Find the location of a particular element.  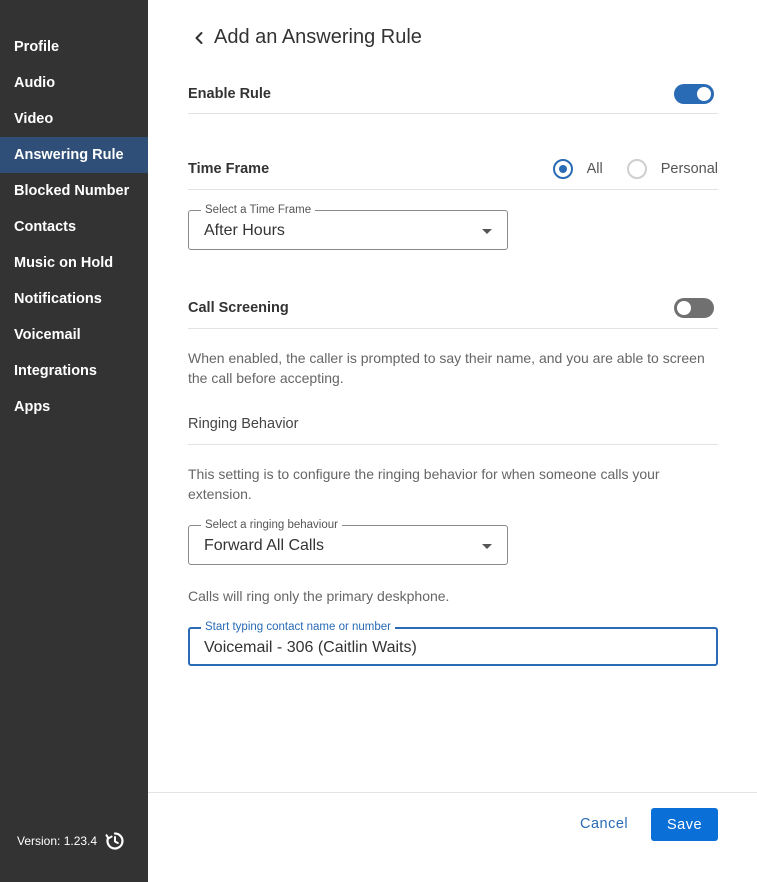

sidebar-item-video: Video is located at coordinates (74, 119).